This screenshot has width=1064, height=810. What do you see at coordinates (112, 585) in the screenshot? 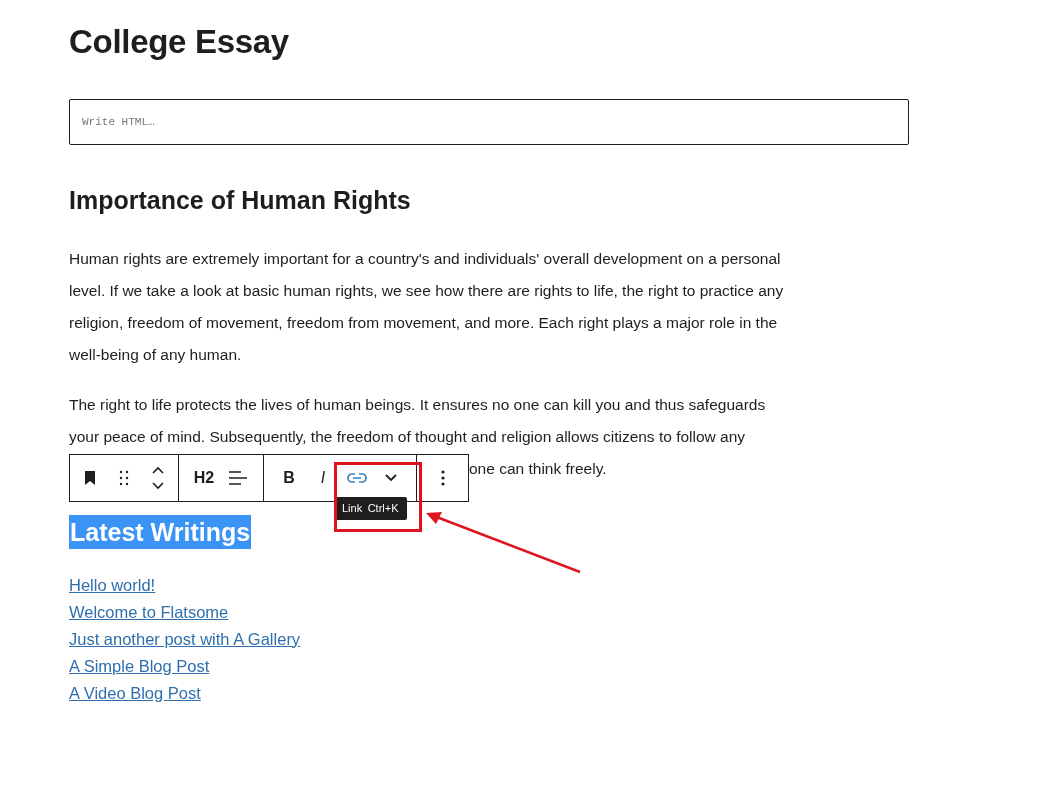
I see `post-link: Hello world!` at bounding box center [112, 585].